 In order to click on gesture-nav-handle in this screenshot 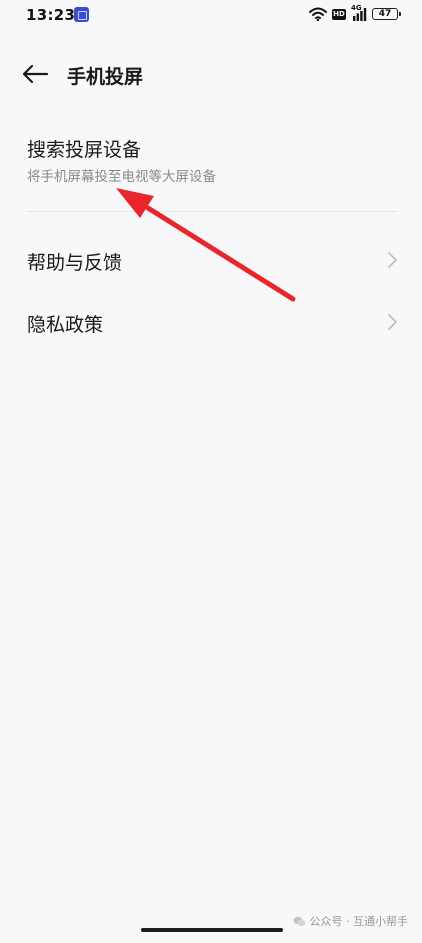, I will do `click(212, 930)`.